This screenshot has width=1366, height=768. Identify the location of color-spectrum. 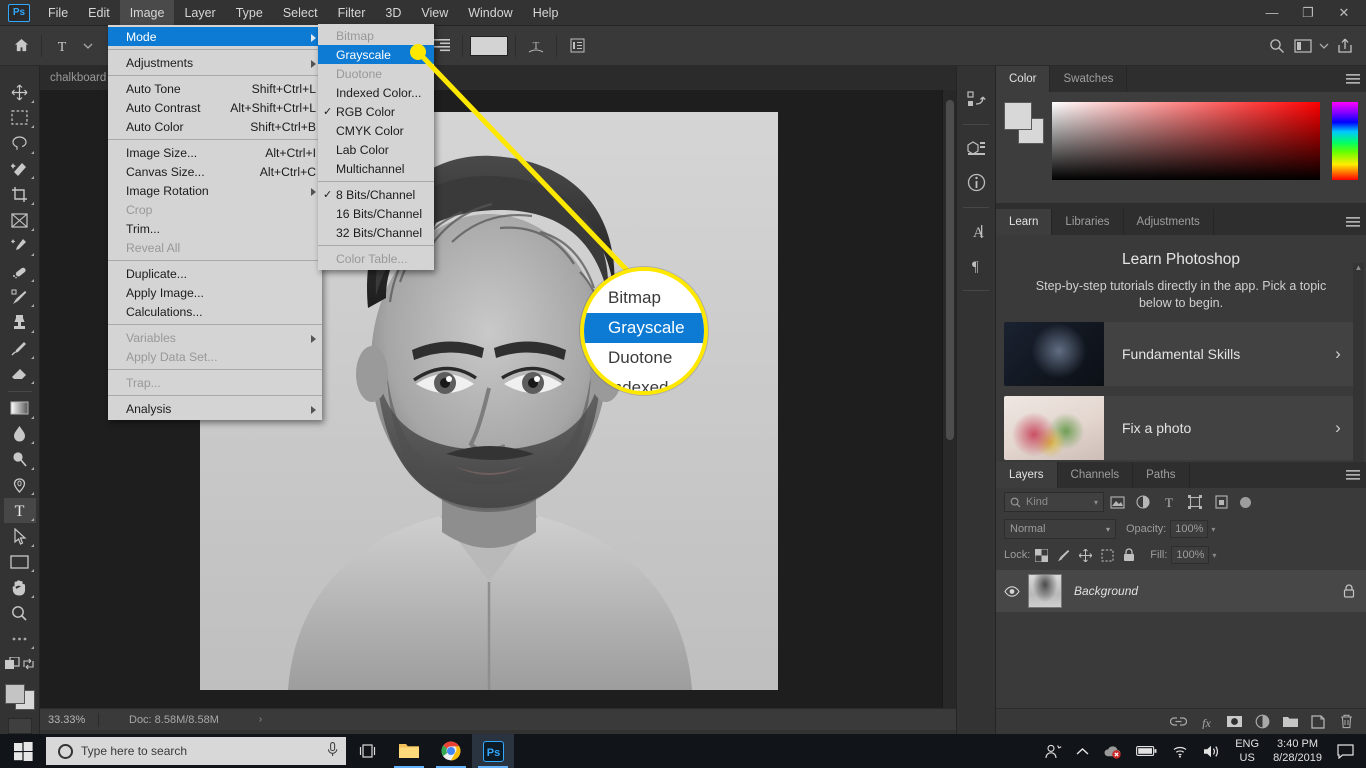
(1186, 141).